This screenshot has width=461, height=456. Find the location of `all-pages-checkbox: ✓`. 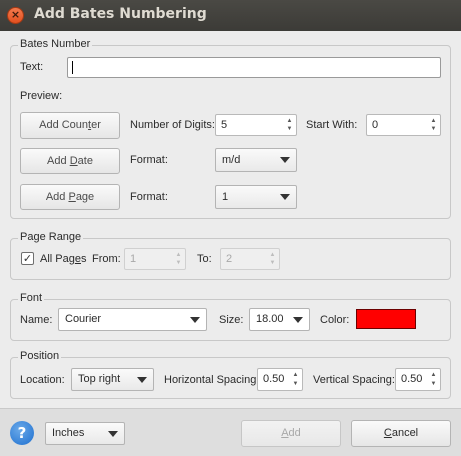

all-pages-checkbox: ✓ is located at coordinates (27, 258).